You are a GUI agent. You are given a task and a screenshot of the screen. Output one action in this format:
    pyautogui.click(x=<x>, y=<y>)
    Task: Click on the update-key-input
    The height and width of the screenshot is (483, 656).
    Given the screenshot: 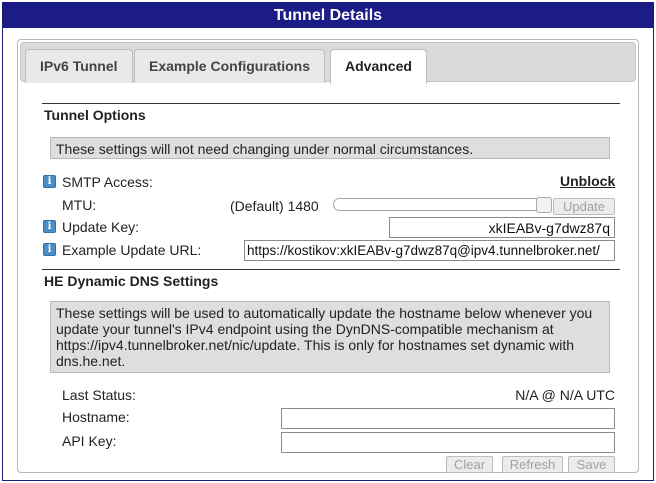 What is the action you would take?
    pyautogui.click(x=502, y=227)
    